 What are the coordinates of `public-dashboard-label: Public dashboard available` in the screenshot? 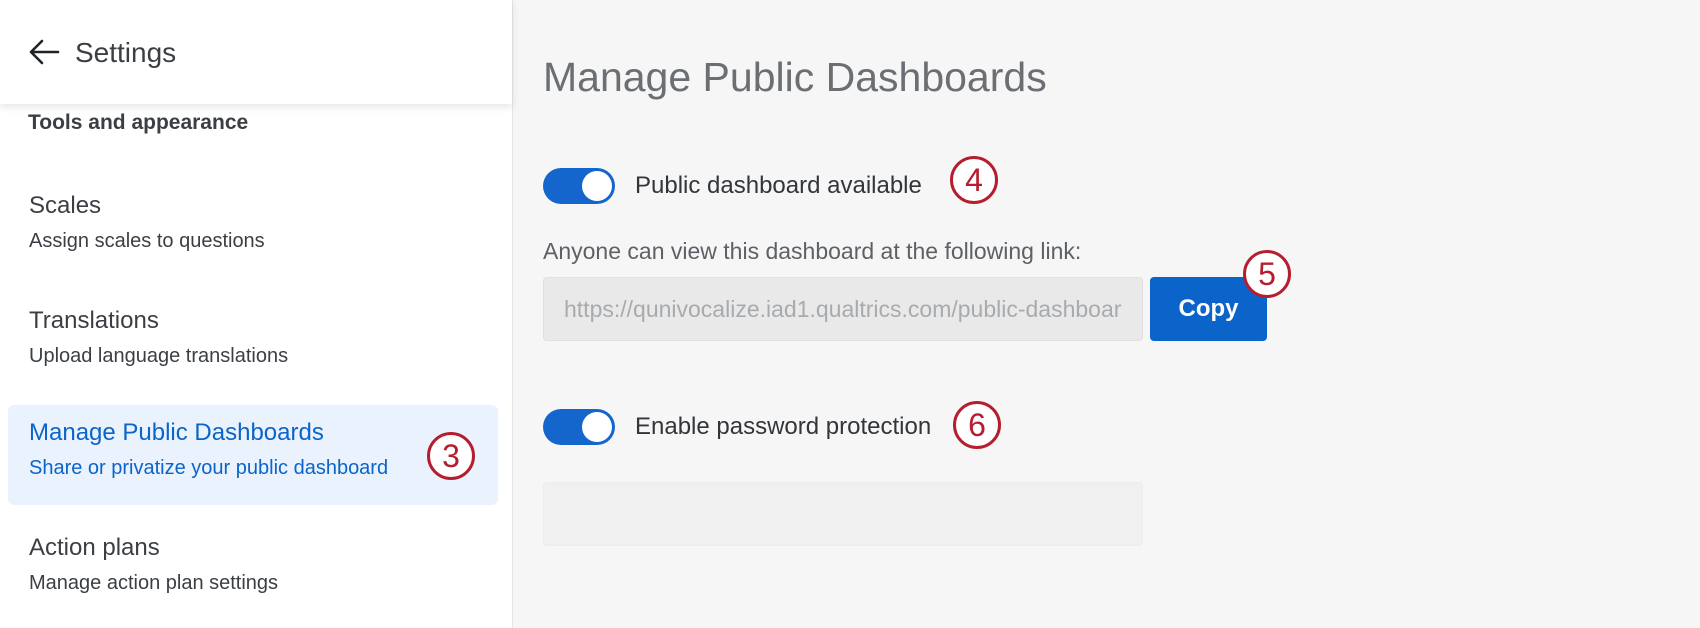 It's located at (778, 185).